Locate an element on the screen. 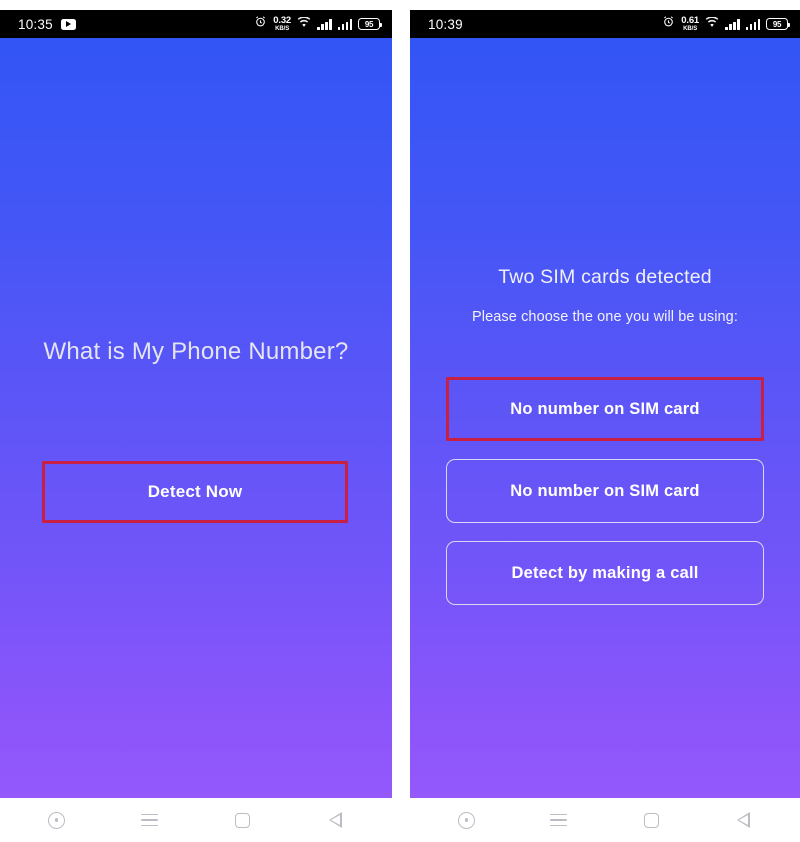  status-time: 10:39 is located at coordinates (445, 24).